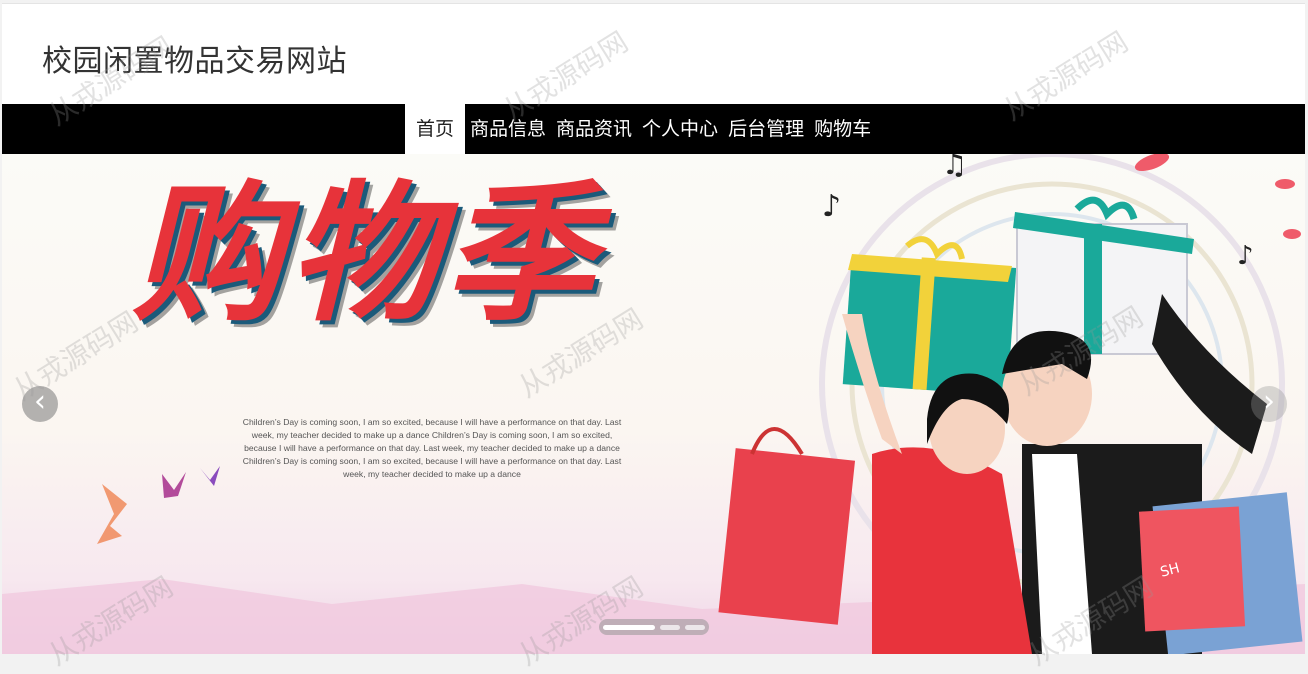 The height and width of the screenshot is (674, 1308). I want to click on chevron-right-icon: ›, so click(1269, 401).